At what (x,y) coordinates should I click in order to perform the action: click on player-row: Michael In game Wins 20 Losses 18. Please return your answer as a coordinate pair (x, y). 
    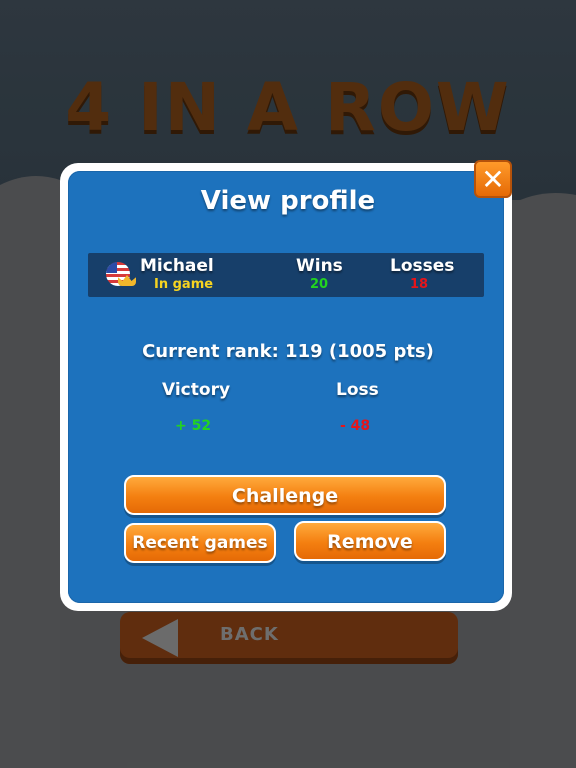
    Looking at the image, I should click on (286, 275).